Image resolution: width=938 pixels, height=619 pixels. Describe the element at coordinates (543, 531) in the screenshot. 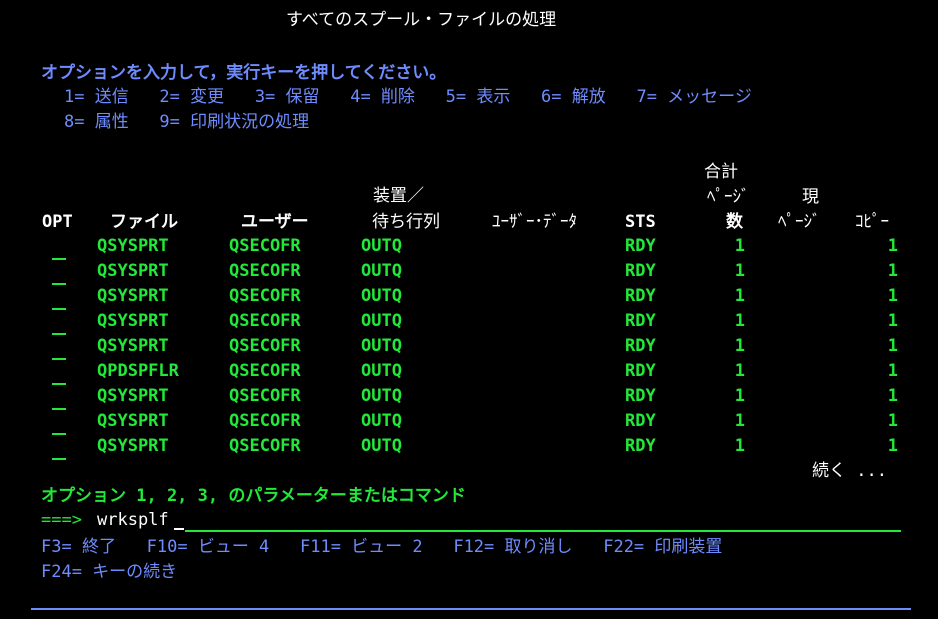

I see `command-input-underline` at that location.